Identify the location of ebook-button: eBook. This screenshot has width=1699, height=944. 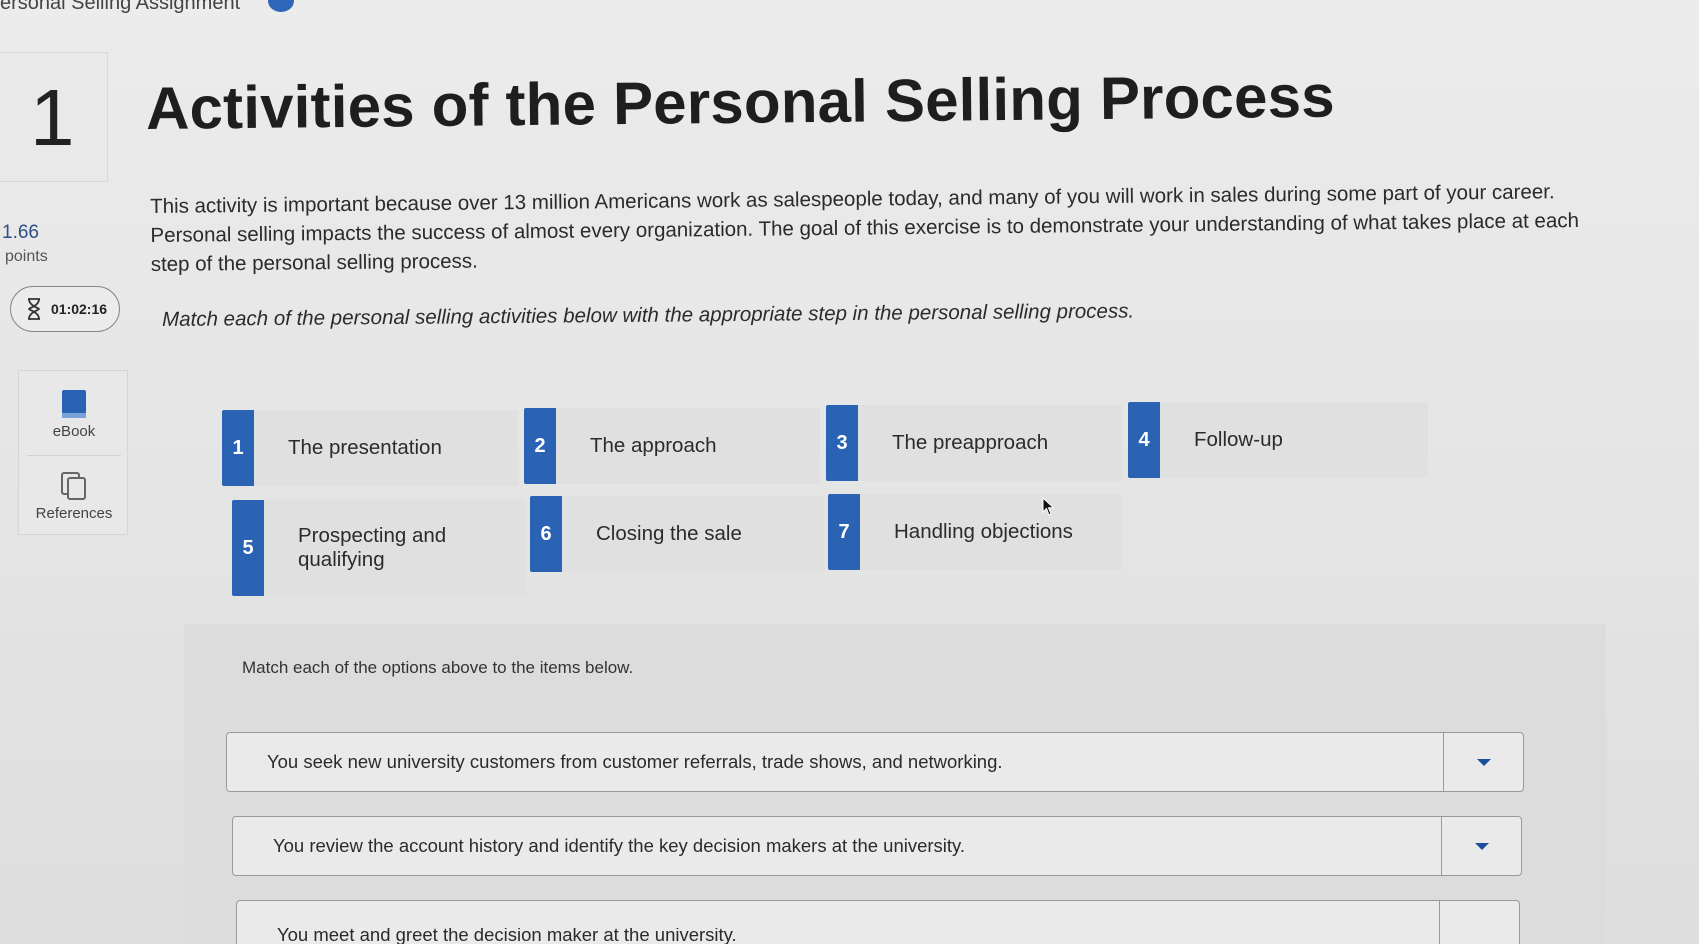
(74, 414).